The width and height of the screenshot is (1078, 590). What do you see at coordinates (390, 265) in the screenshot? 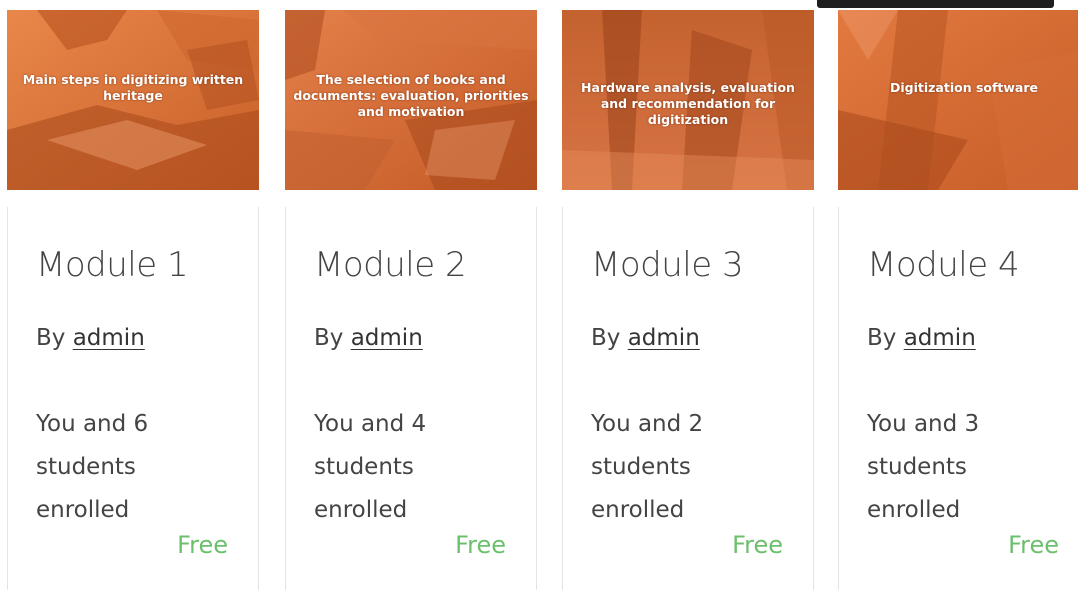
I see `course-title: Module 2` at bounding box center [390, 265].